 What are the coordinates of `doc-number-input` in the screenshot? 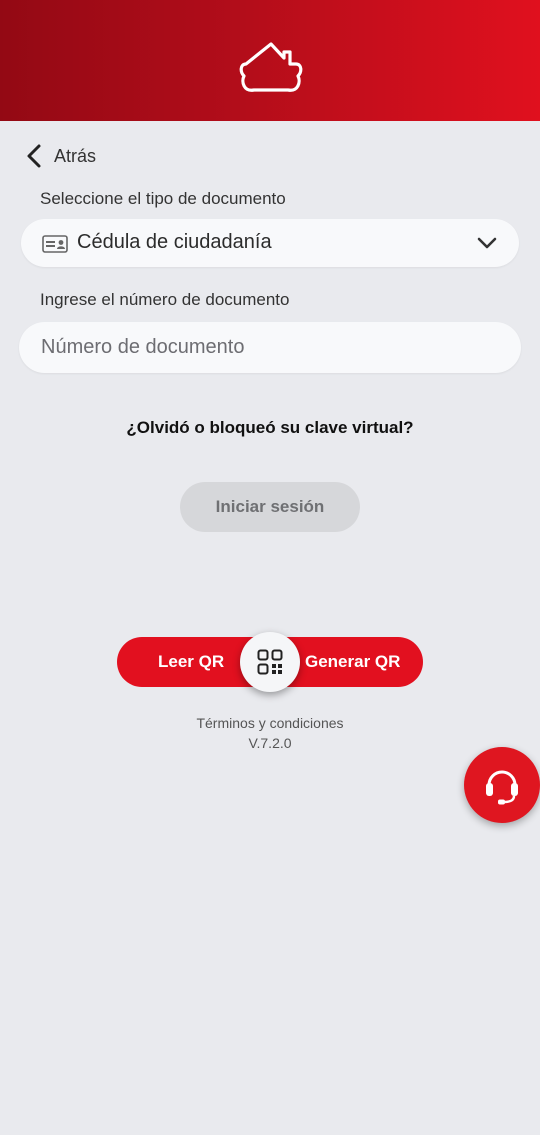 It's located at (270, 347).